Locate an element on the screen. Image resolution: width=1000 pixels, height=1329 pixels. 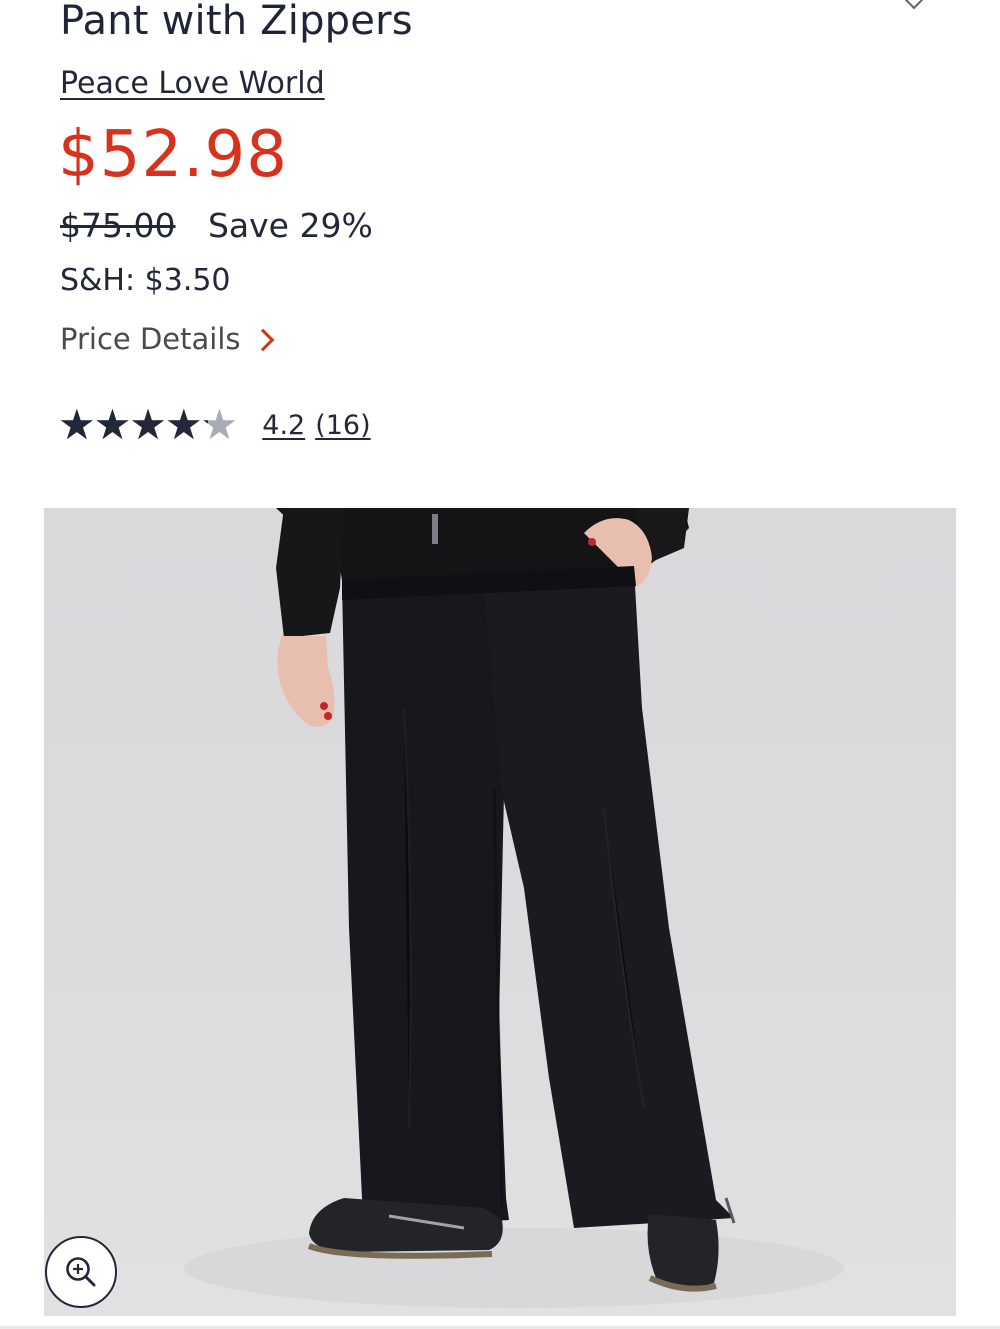
price-details-label: Price Details is located at coordinates (150, 339).